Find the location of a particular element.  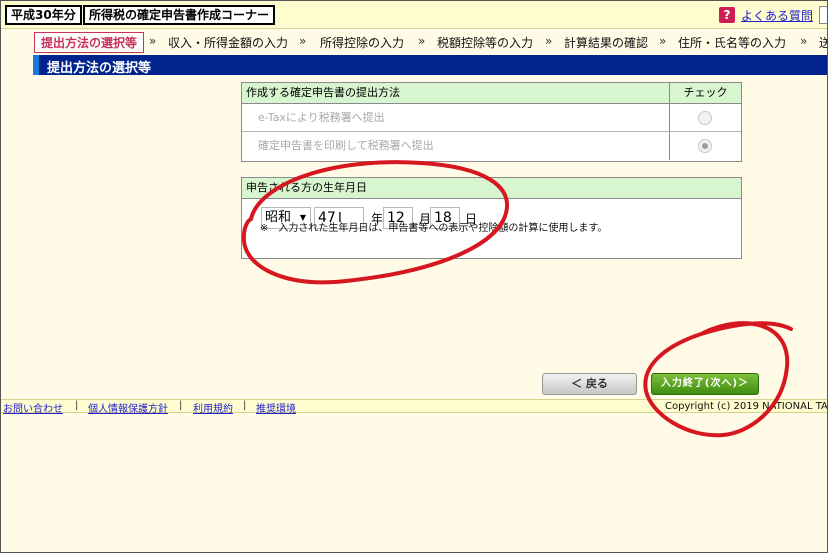

recommended-environment-link: 推奨環境 is located at coordinates (276, 407).